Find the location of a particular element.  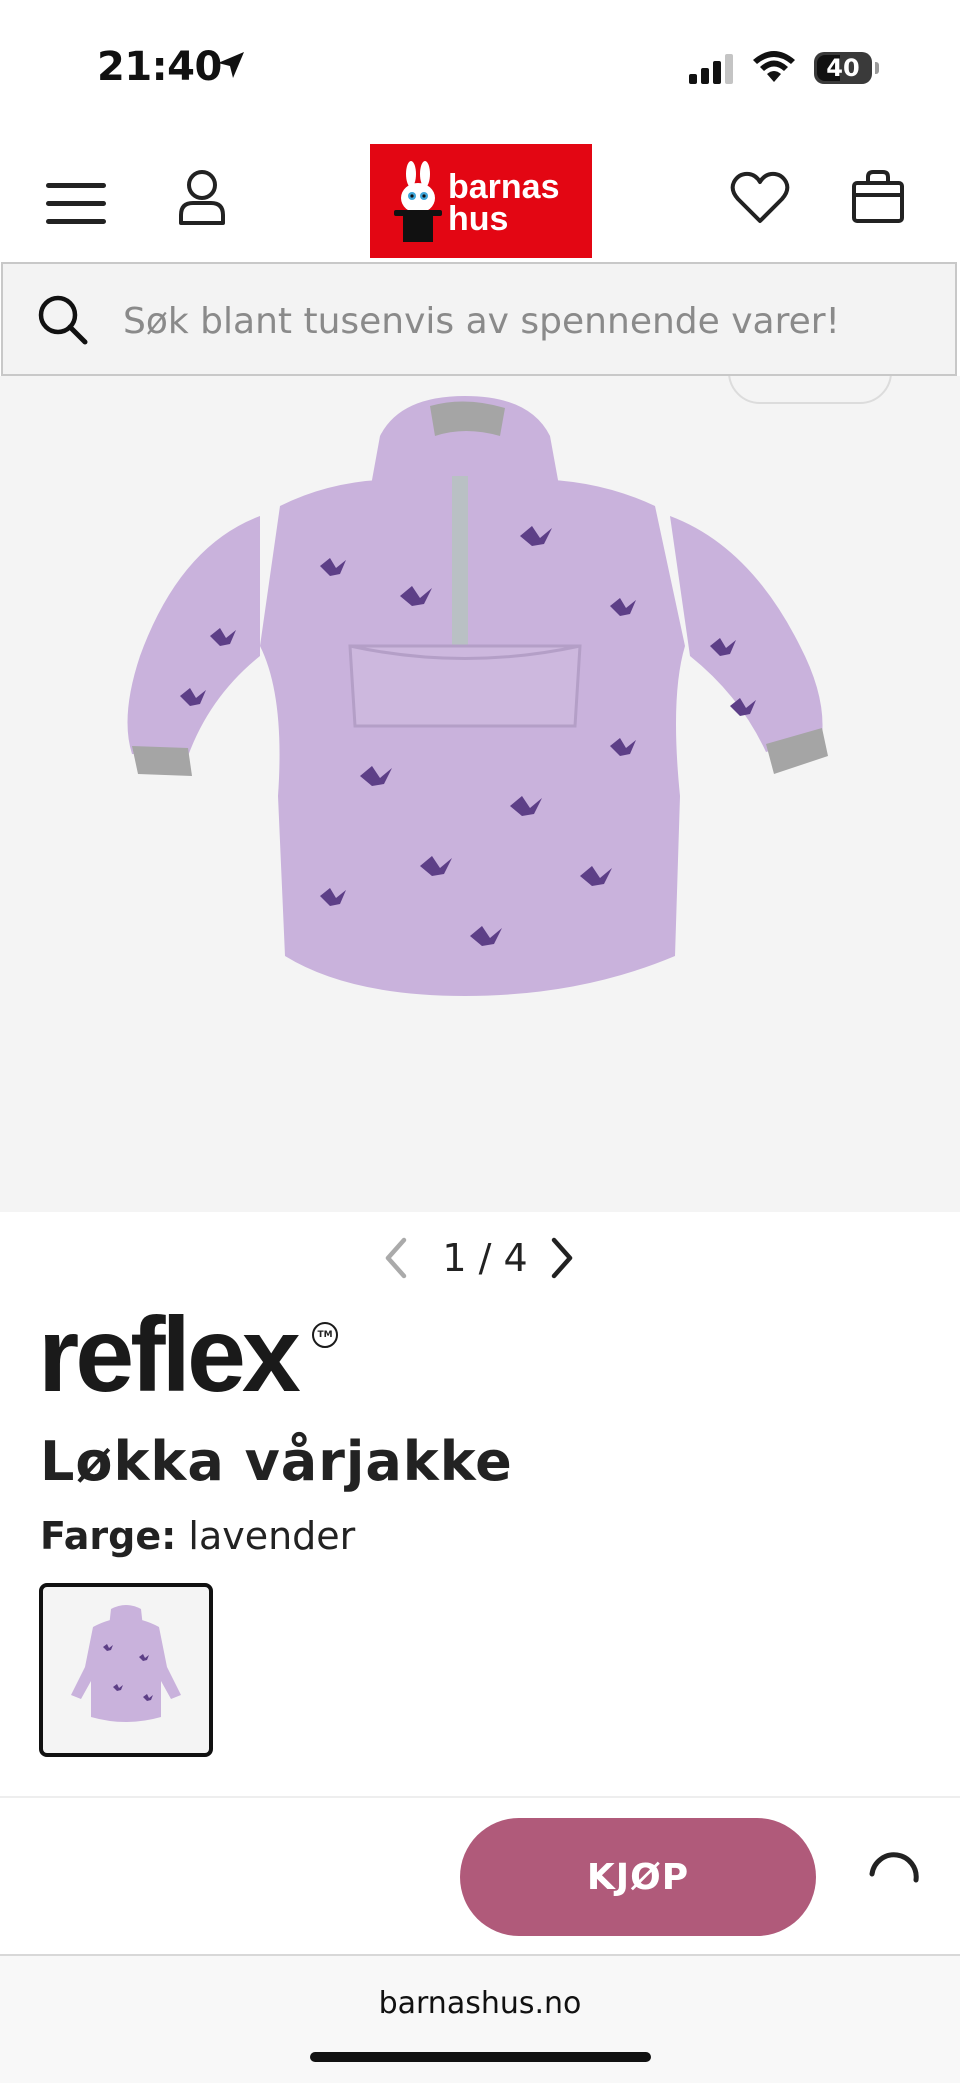

wishlist-button is located at coordinates (760, 198).